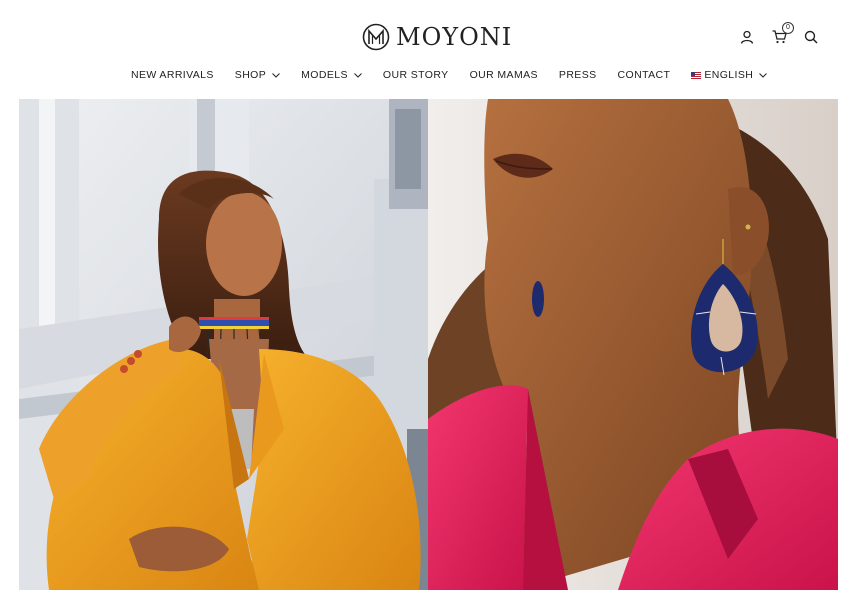  What do you see at coordinates (324, 75) in the screenshot?
I see `nav-label: MODELS` at bounding box center [324, 75].